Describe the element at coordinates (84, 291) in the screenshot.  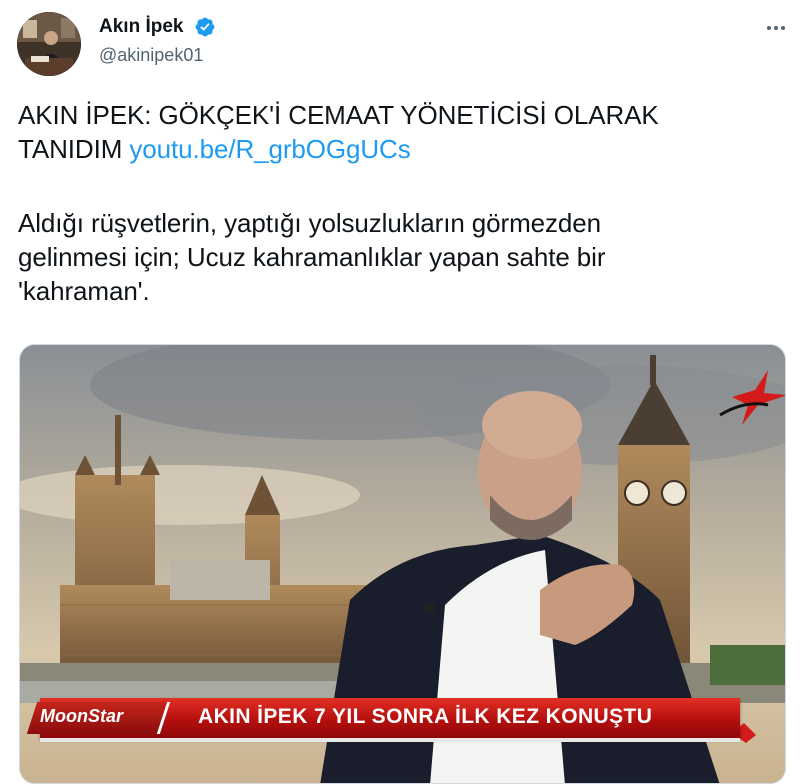
I see `tweet-body-line3: 'kahraman'.` at that location.